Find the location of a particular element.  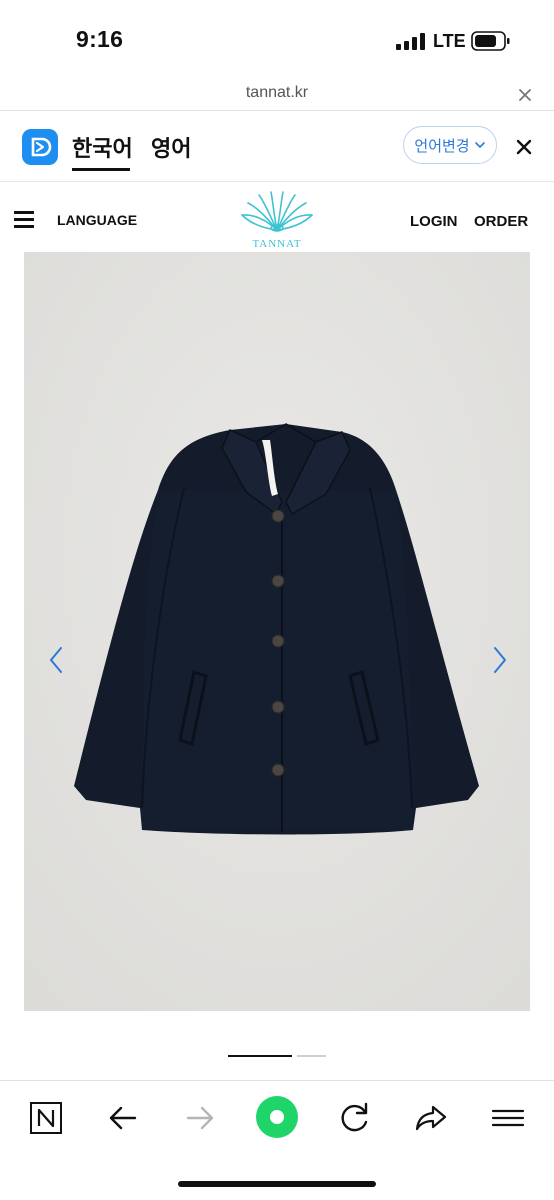

network-label: LTE is located at coordinates (449, 41).